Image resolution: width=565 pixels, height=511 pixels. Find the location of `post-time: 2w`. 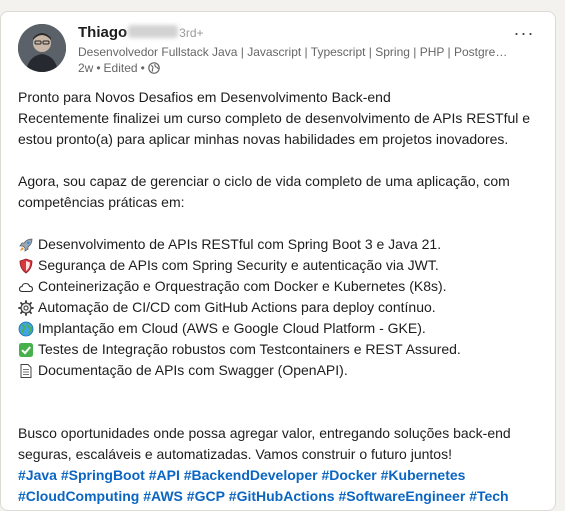

post-time: 2w is located at coordinates (86, 68).